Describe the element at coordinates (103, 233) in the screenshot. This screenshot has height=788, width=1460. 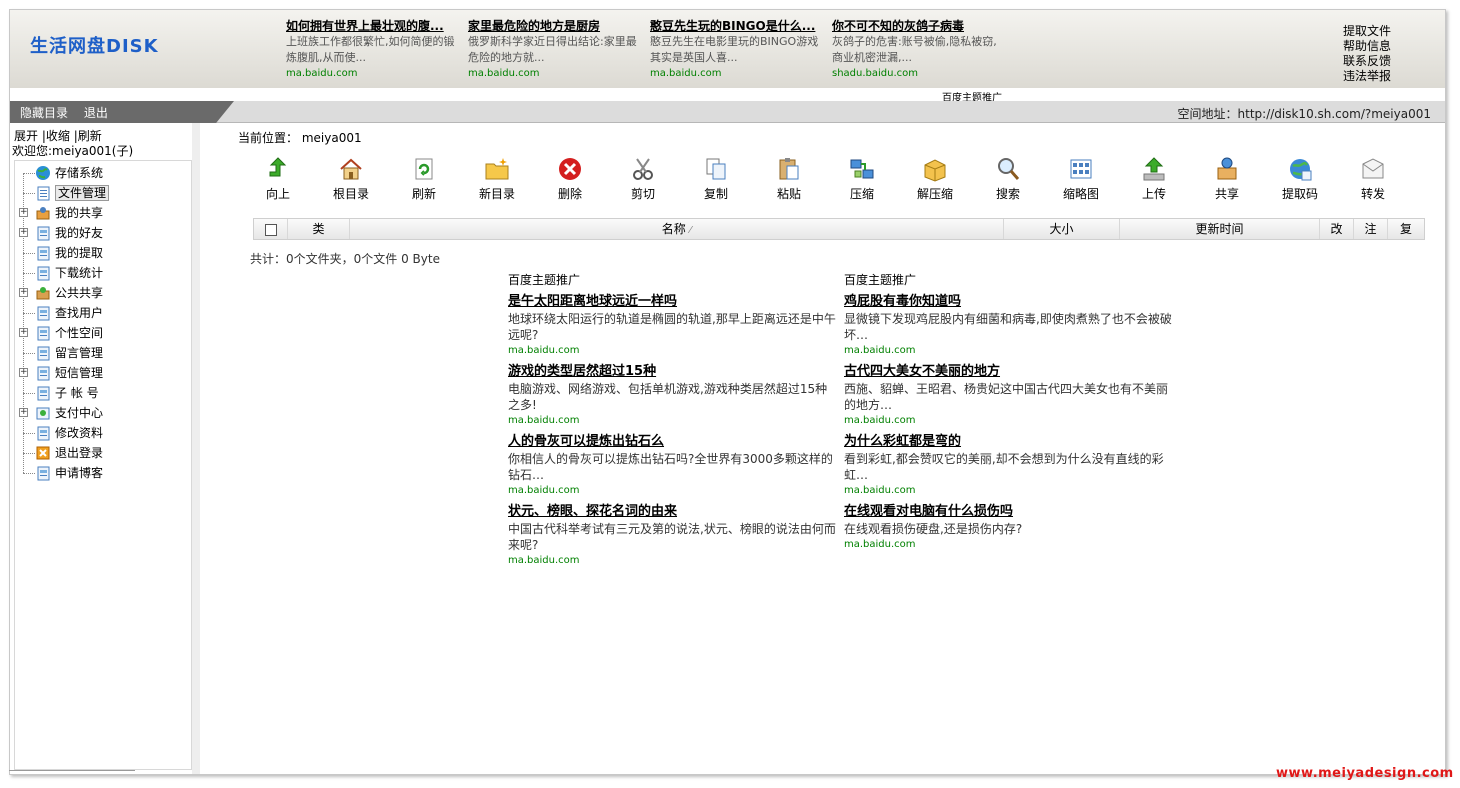
I see `sidebar-item: + 我的好友` at that location.